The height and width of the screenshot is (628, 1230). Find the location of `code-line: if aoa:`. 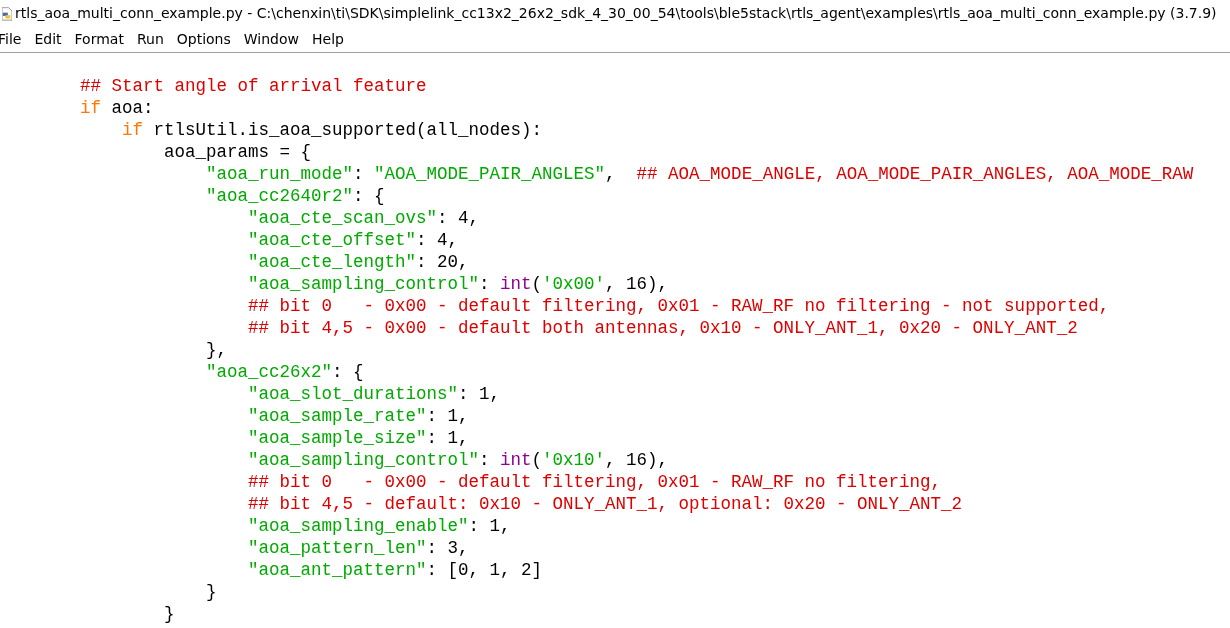

code-line: if aoa: is located at coordinates (117, 108).